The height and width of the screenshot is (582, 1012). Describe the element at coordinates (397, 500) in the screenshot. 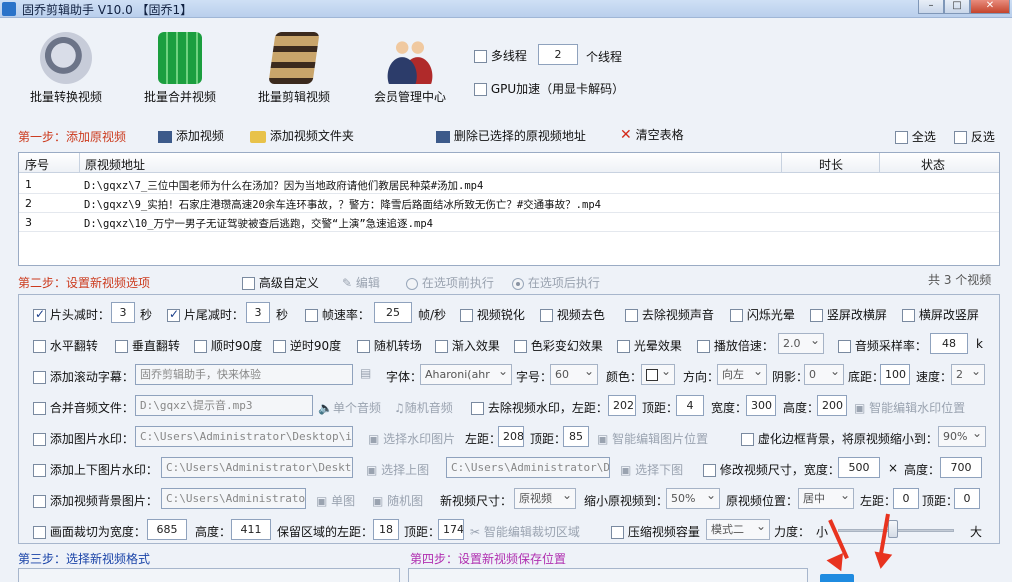

I see `random-img-button: ▣ 随机图` at that location.